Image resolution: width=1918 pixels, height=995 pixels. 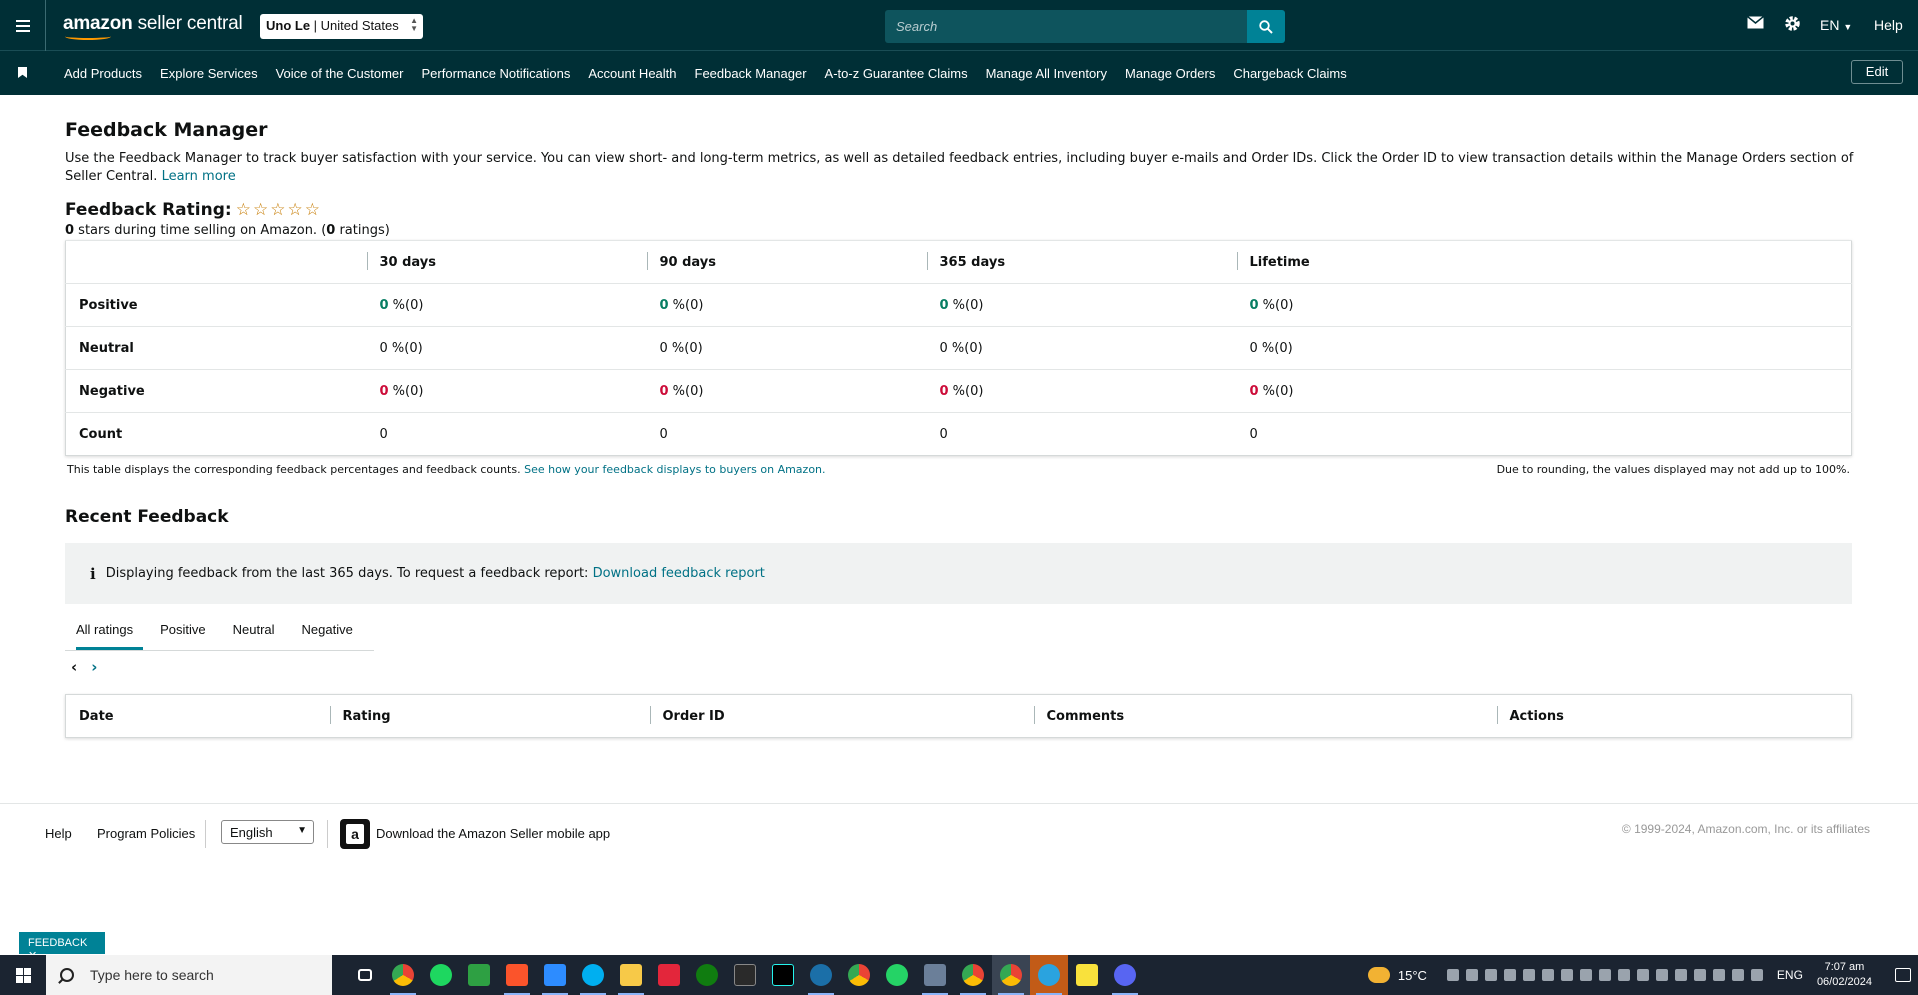 What do you see at coordinates (183, 630) in the screenshot?
I see `tab-positive: Positive` at bounding box center [183, 630].